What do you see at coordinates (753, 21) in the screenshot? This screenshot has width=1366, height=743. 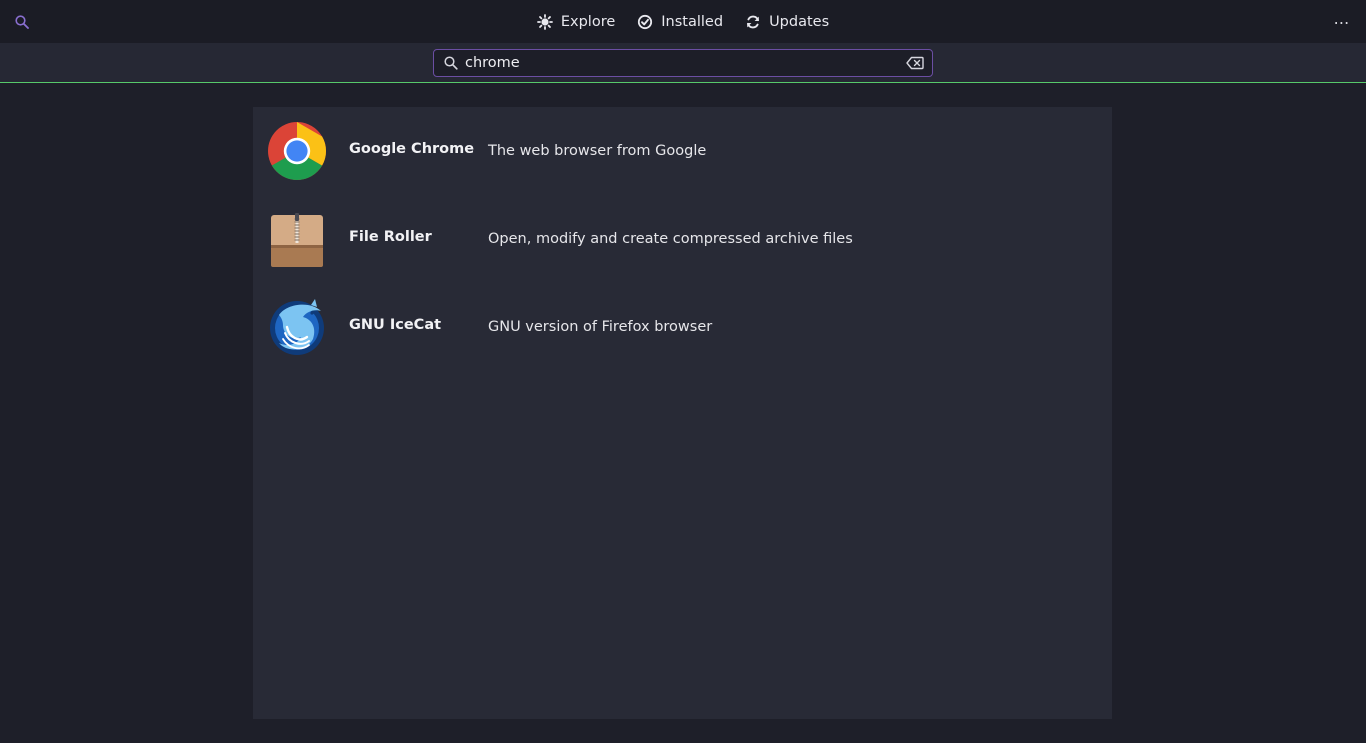 I see `refresh-icon` at bounding box center [753, 21].